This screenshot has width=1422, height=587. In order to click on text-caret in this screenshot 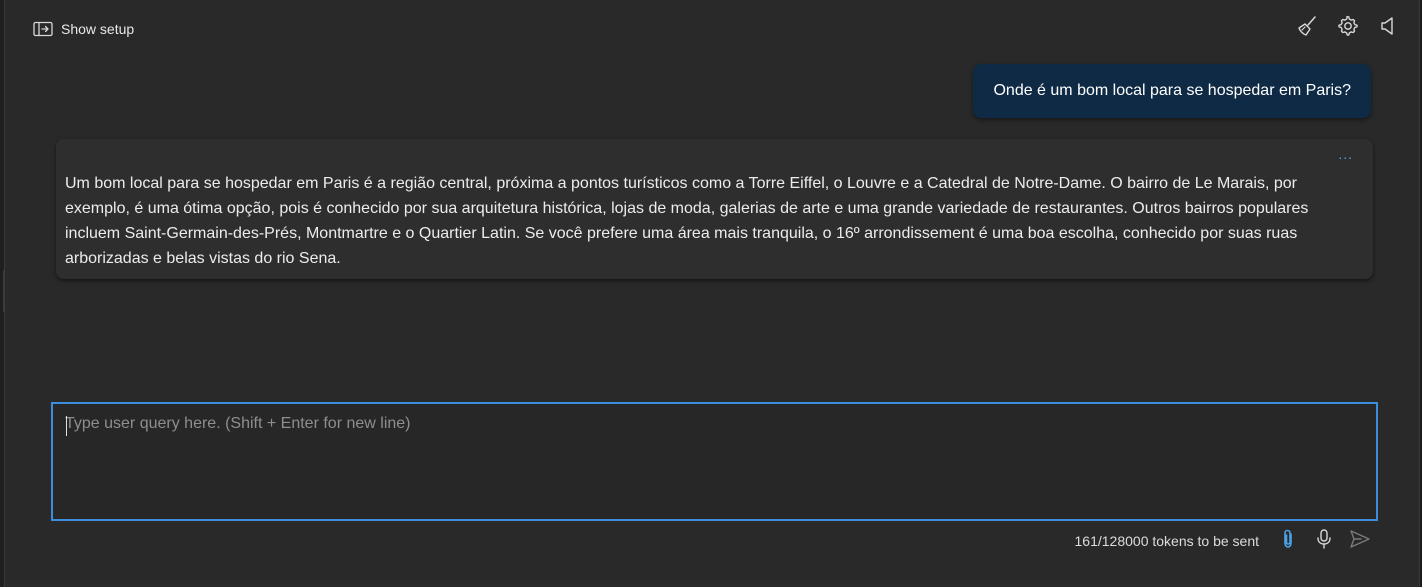, I will do `click(66, 426)`.